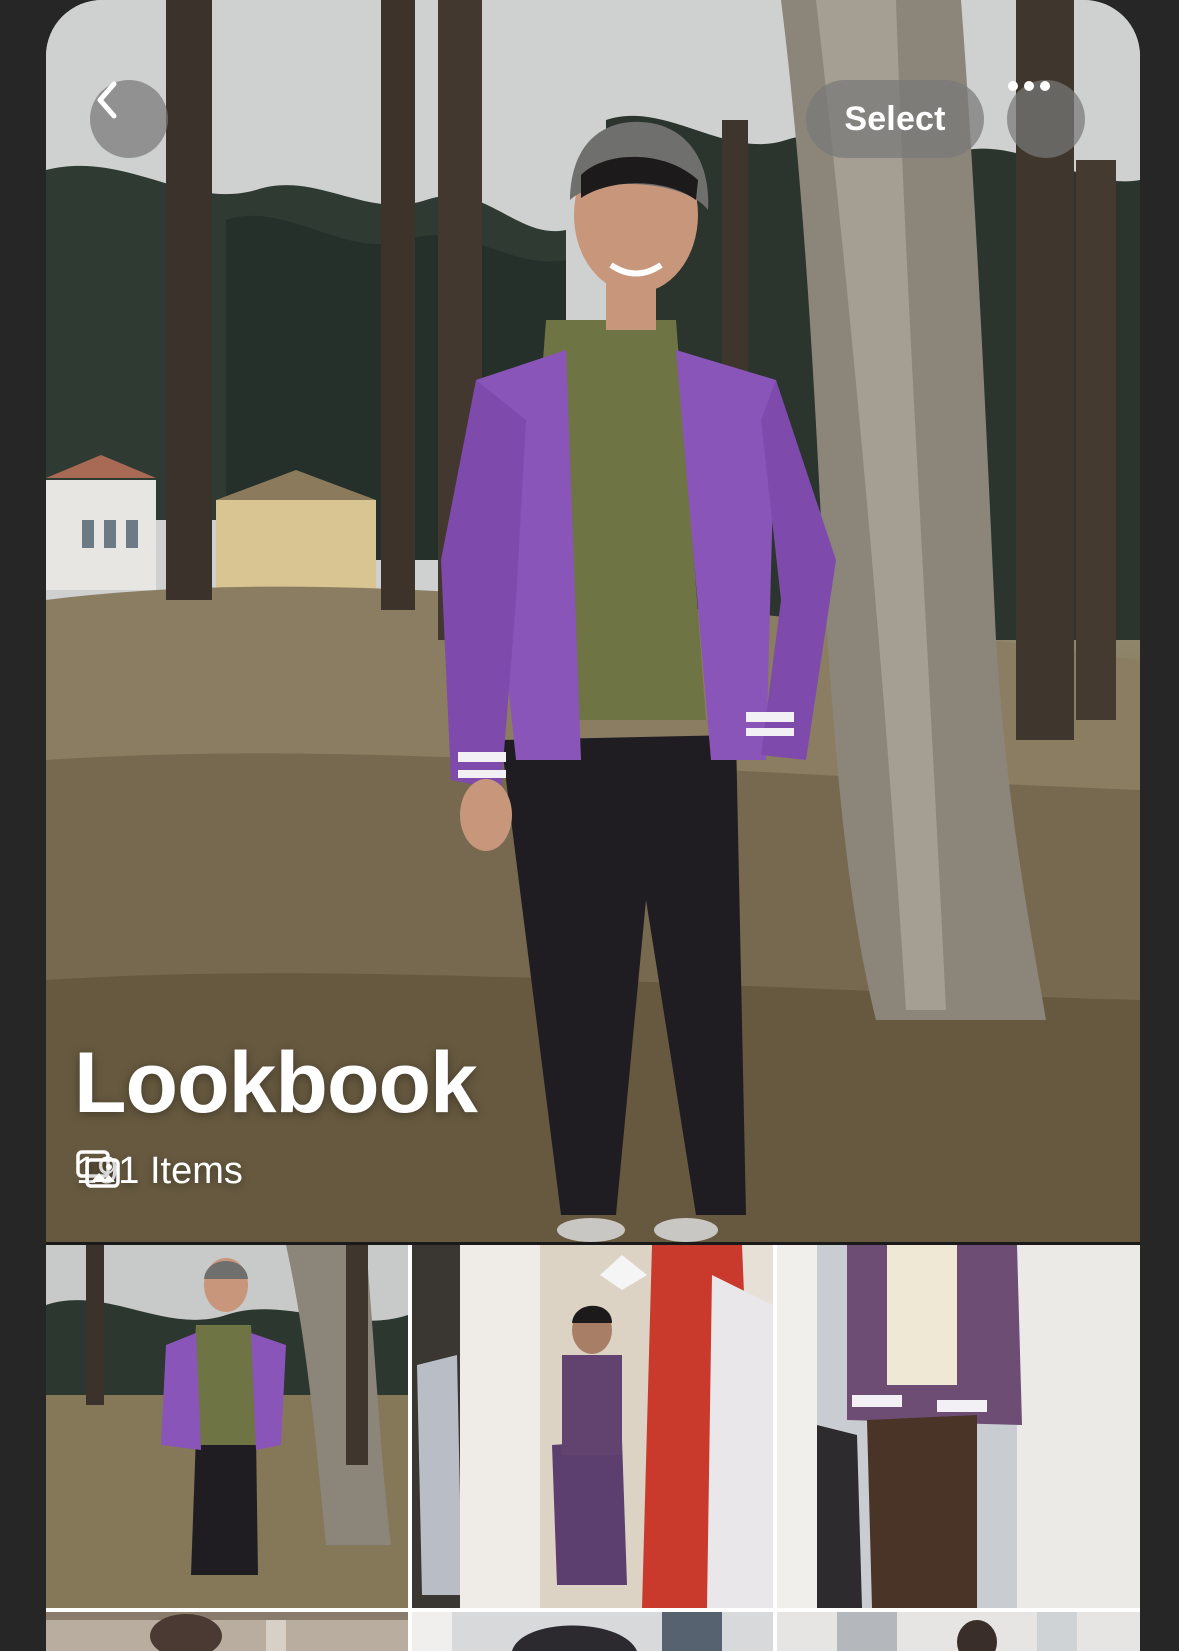 The height and width of the screenshot is (1651, 1179). What do you see at coordinates (98, 1169) in the screenshot?
I see `photo-stack-icon` at bounding box center [98, 1169].